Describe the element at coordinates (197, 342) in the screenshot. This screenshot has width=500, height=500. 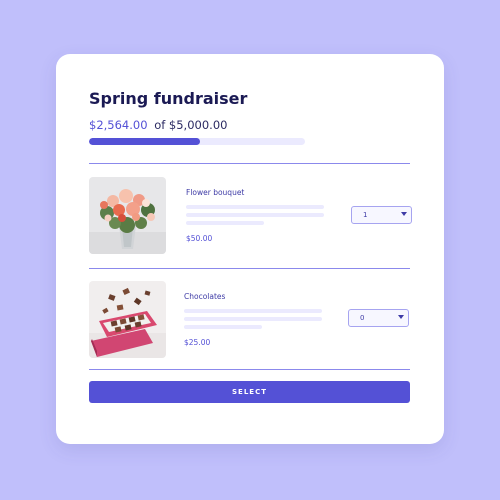
I see `item-price: $25.00` at that location.